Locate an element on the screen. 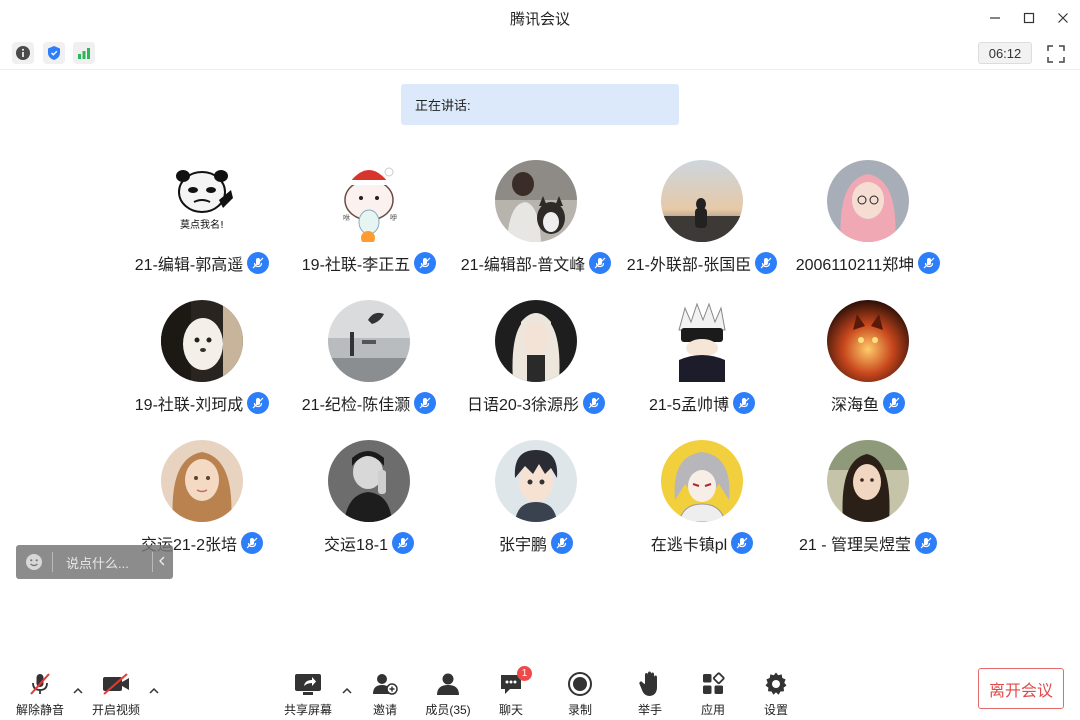  meeting-info-button is located at coordinates (23, 53).